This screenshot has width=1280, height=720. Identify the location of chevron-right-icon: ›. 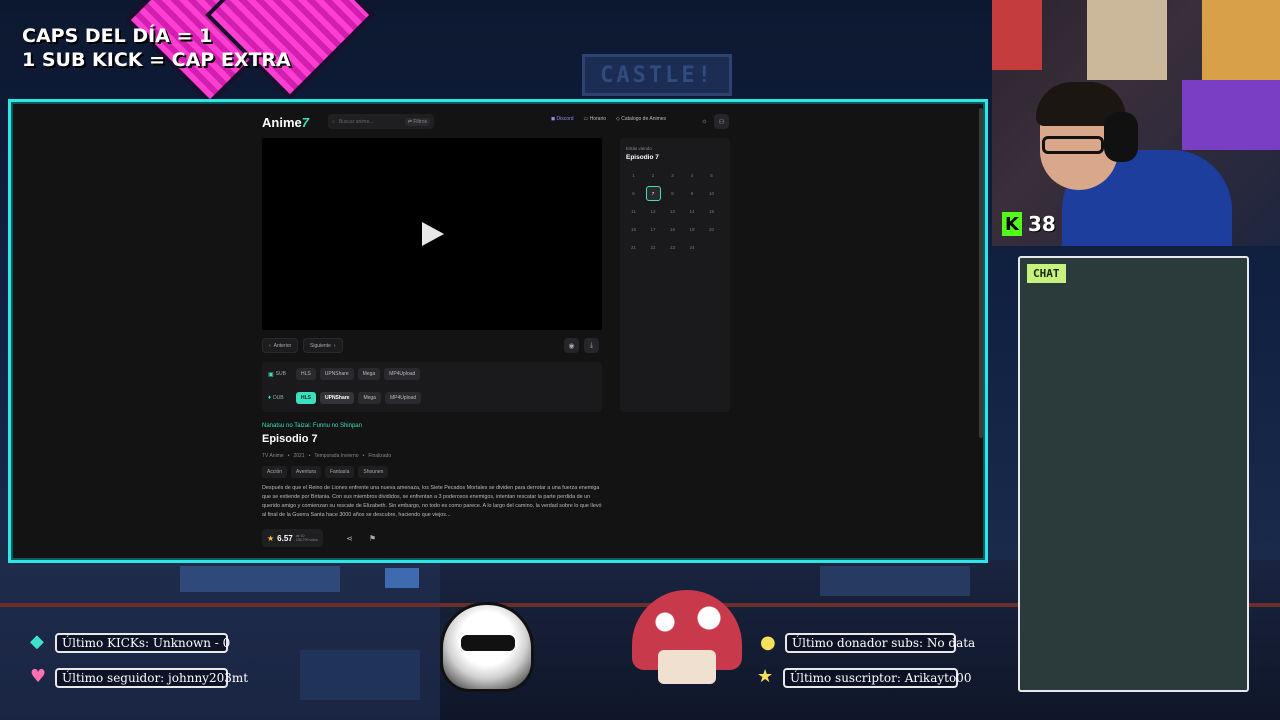
(334, 345).